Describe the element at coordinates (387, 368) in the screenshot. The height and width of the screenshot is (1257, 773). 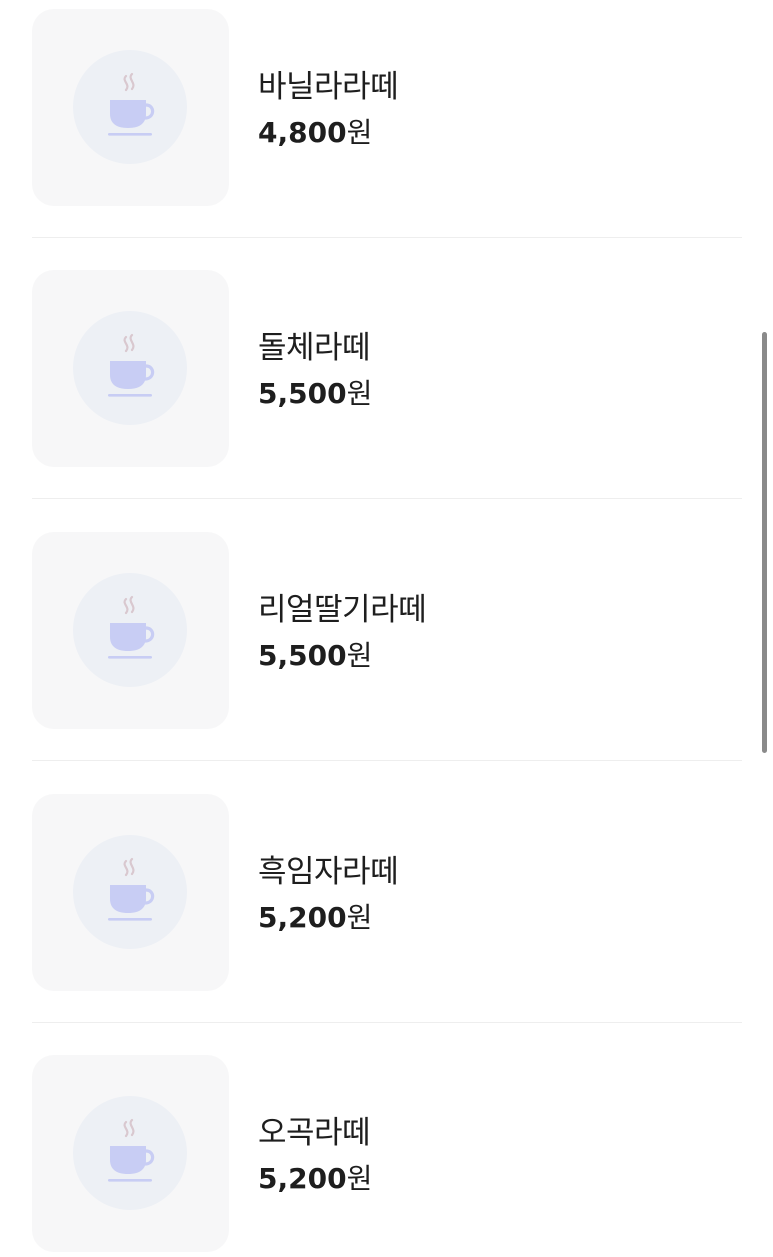
I see `menu-item-dolce-latte: 돌체라떼 5,500원` at that location.